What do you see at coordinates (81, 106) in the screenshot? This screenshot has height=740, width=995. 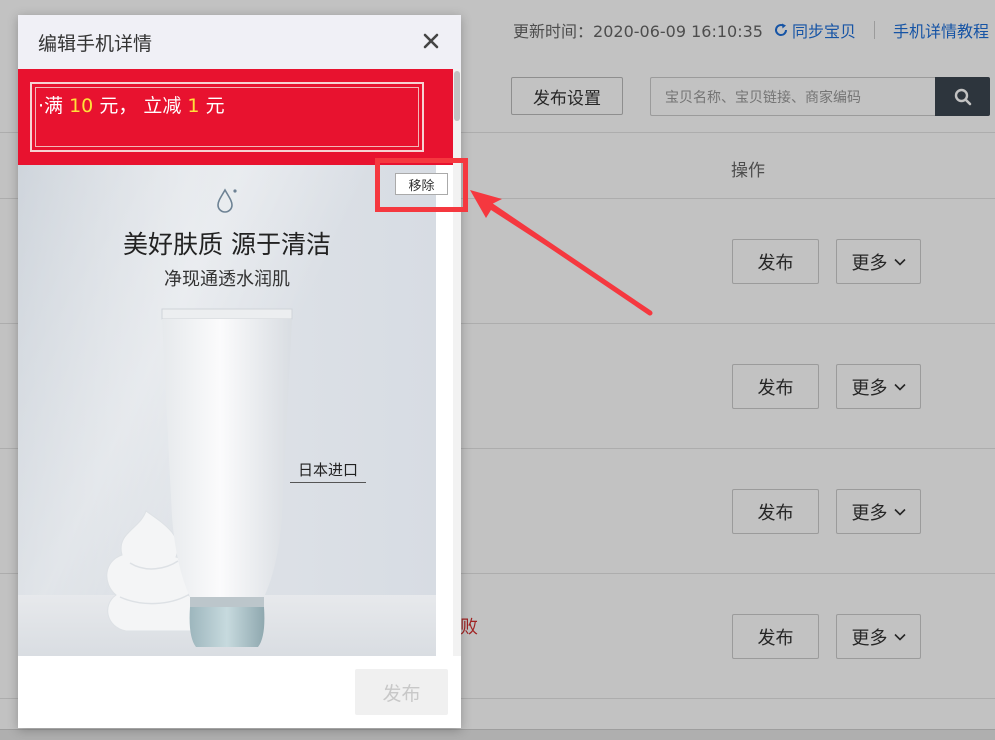 I see `promo-threshold: 10` at bounding box center [81, 106].